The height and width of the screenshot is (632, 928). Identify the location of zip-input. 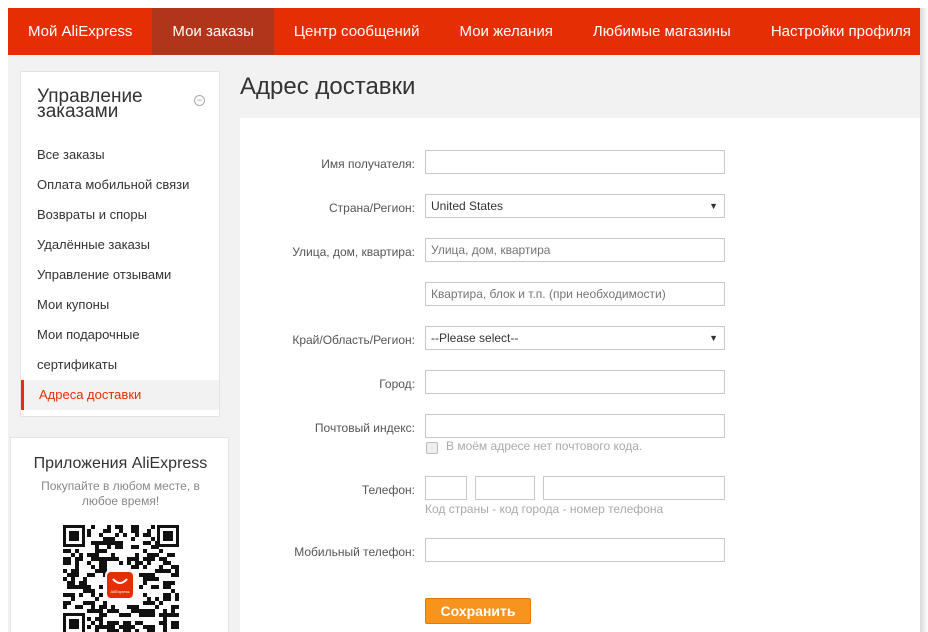
(575, 426).